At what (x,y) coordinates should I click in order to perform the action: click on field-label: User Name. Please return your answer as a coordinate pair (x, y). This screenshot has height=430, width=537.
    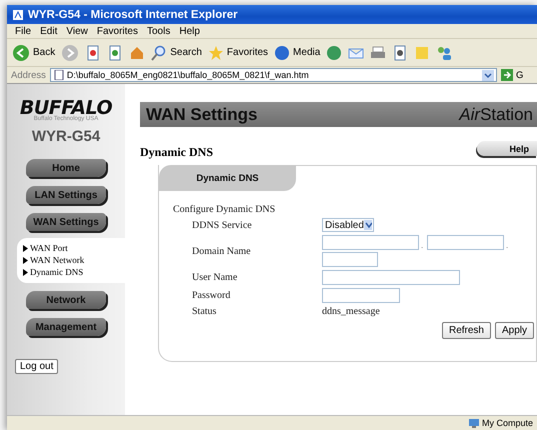
    Looking at the image, I should click on (215, 277).